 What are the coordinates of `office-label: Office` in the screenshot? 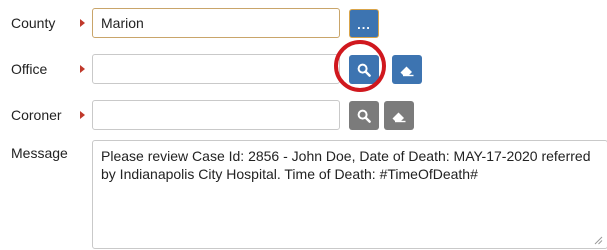 It's located at (29, 69).